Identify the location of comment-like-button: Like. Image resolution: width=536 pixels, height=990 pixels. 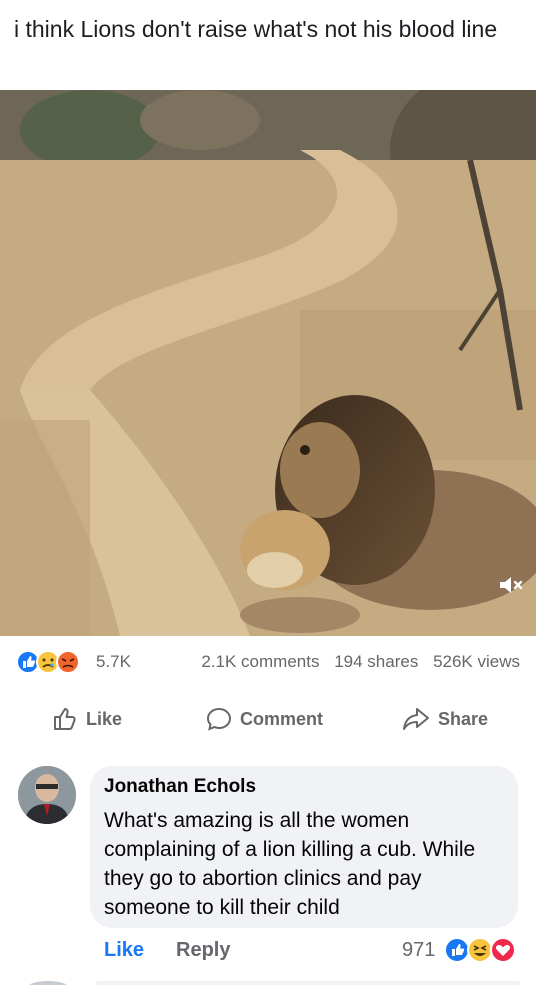
(124, 950).